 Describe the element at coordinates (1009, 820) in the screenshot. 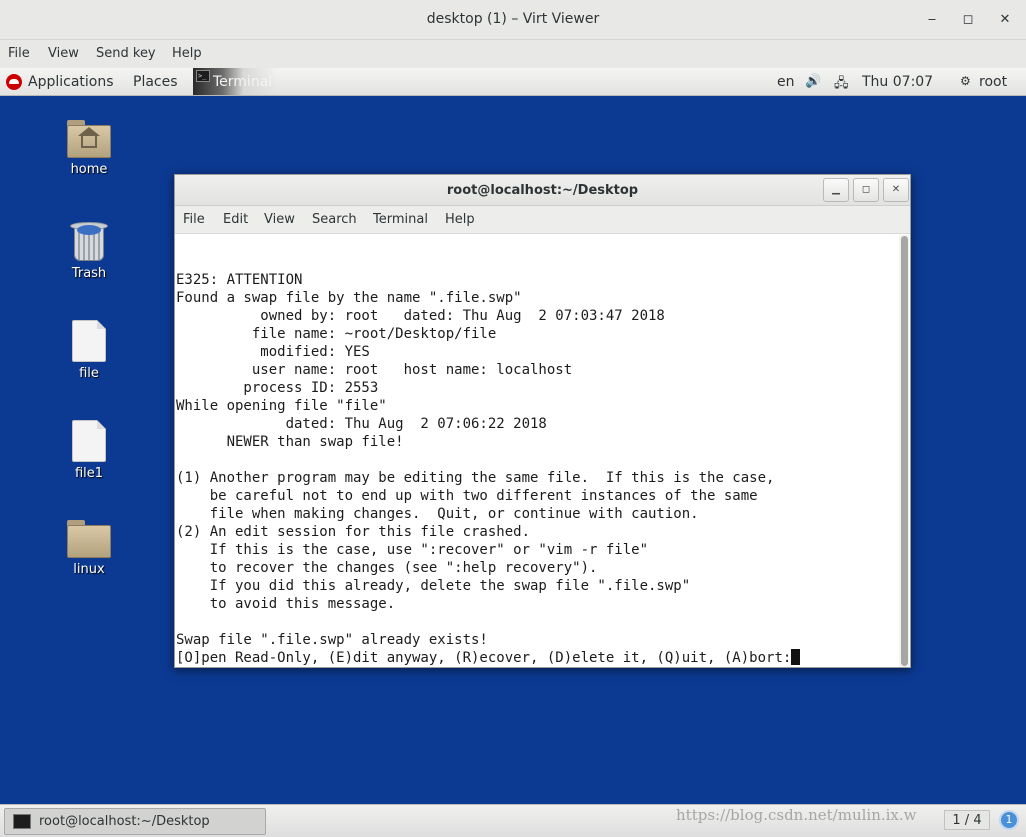

I see `notification-badge: 1` at that location.